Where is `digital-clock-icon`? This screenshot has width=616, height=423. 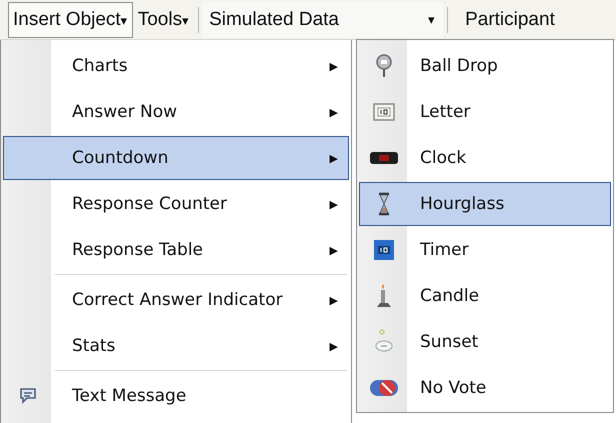
digital-clock-icon is located at coordinates (384, 158).